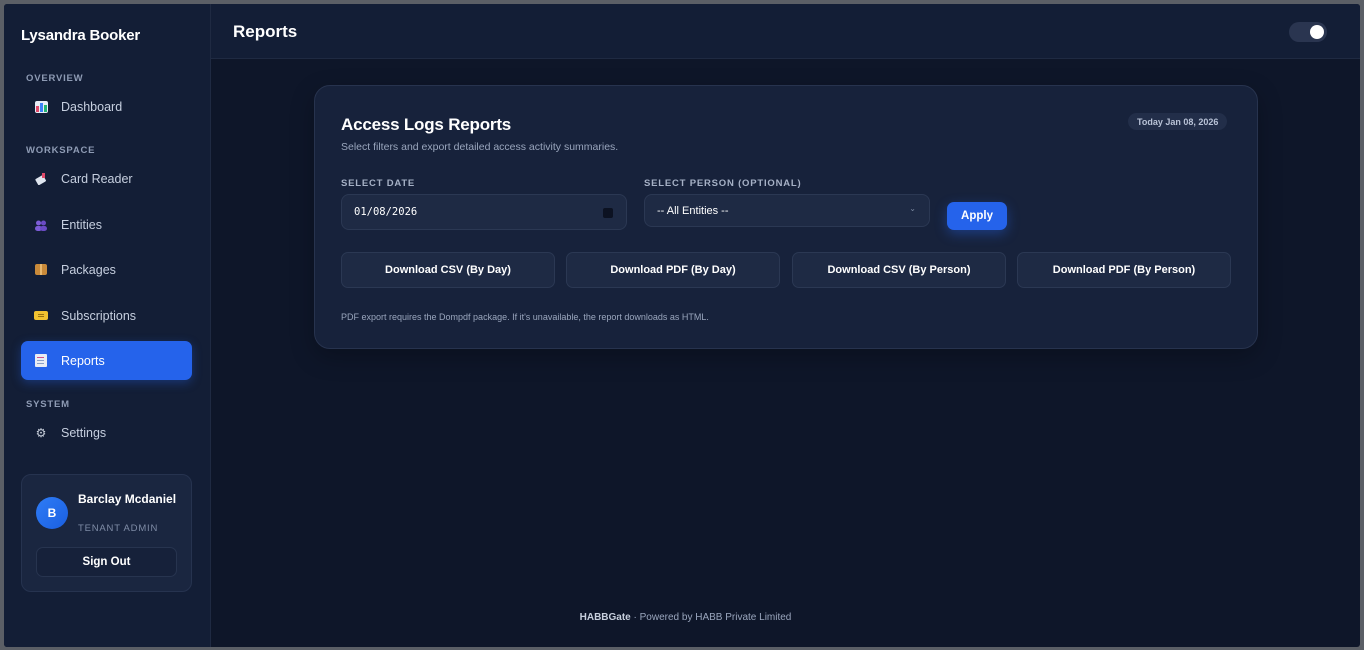  I want to click on date-badge: Today Jan 08, 2026, so click(1178, 121).